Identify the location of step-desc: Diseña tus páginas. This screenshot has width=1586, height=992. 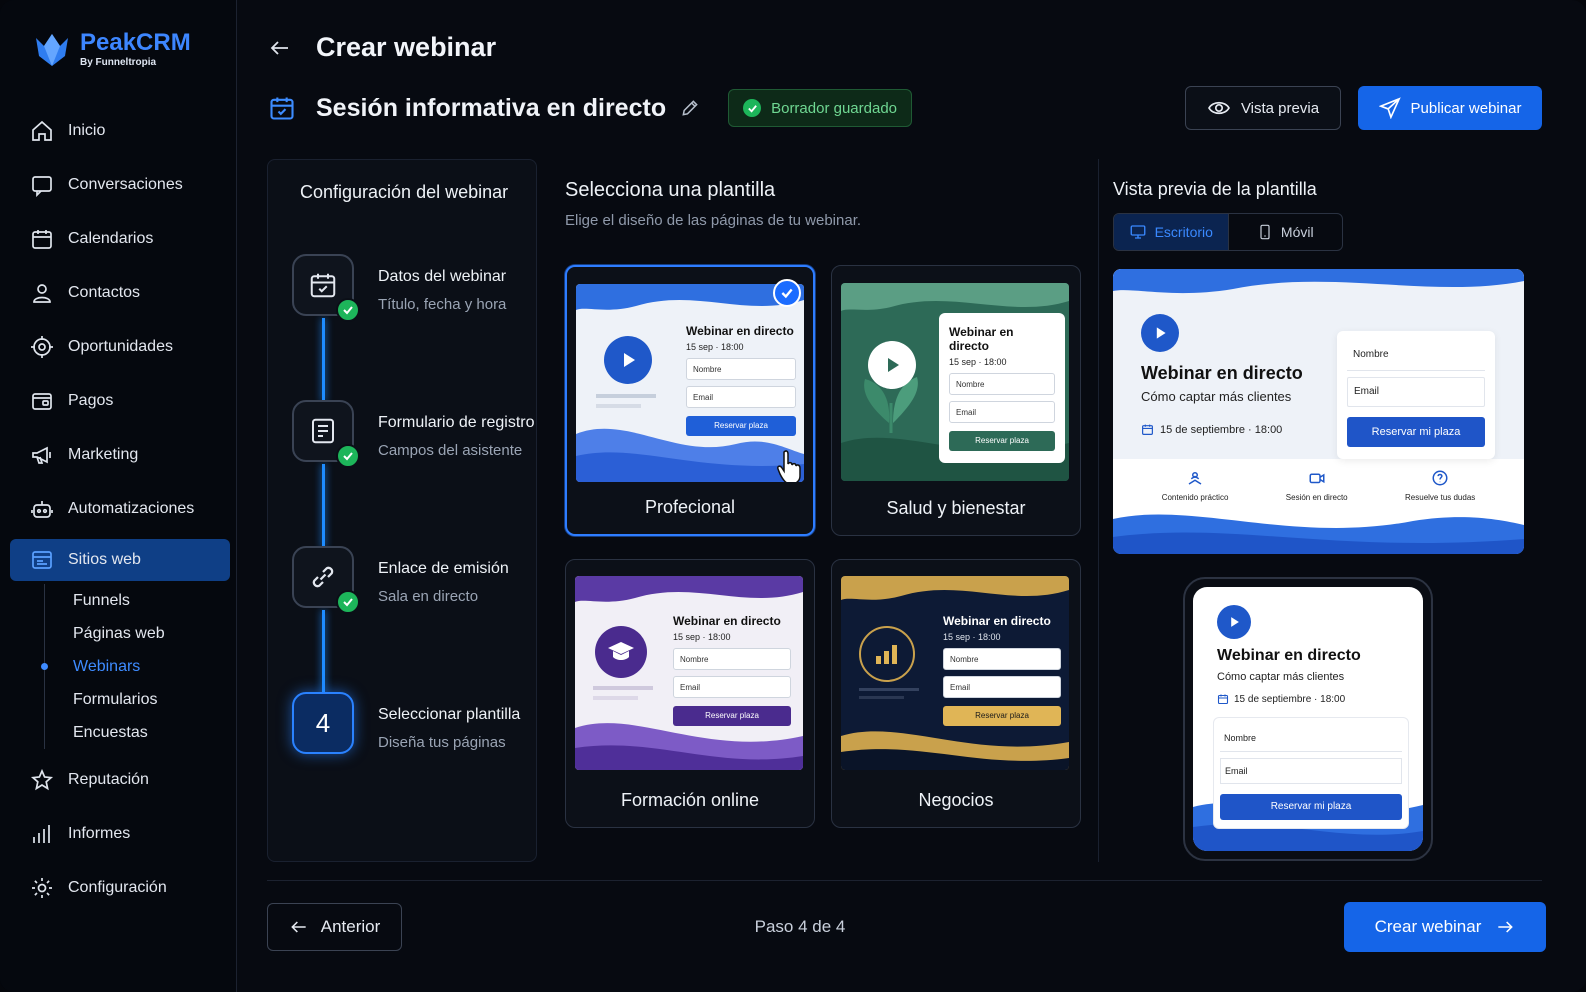
(442, 742).